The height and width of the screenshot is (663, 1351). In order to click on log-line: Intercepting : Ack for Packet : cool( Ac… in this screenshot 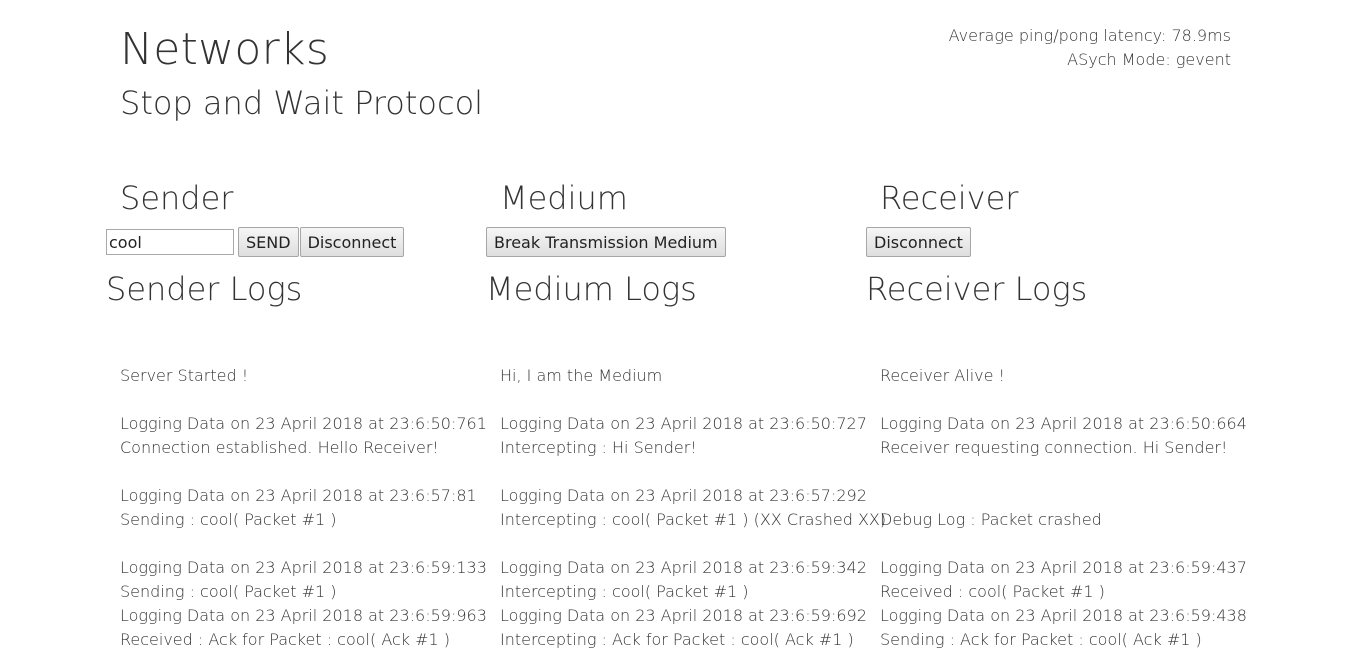, I will do `click(677, 639)`.